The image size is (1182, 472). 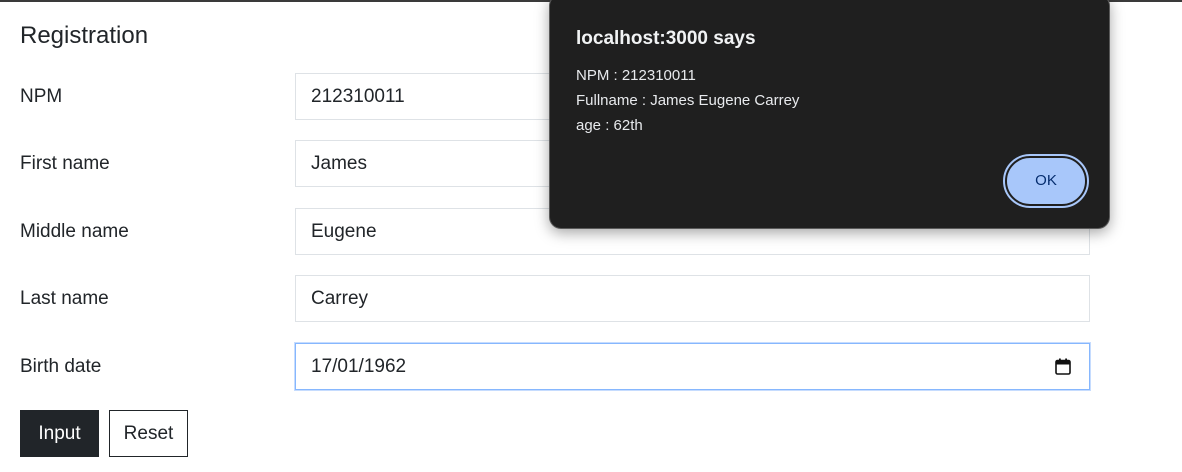 I want to click on page-title: Registration, so click(x=84, y=35).